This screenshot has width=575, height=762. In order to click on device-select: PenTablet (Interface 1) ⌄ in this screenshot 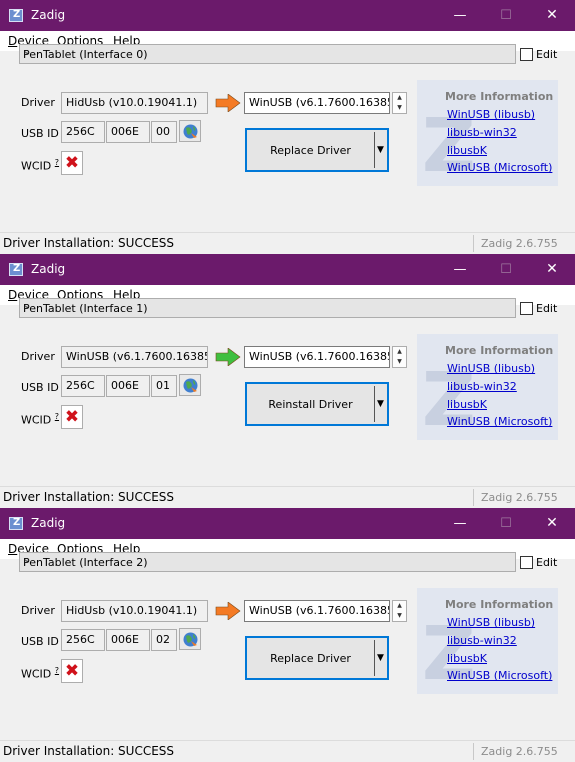, I will do `click(267, 308)`.